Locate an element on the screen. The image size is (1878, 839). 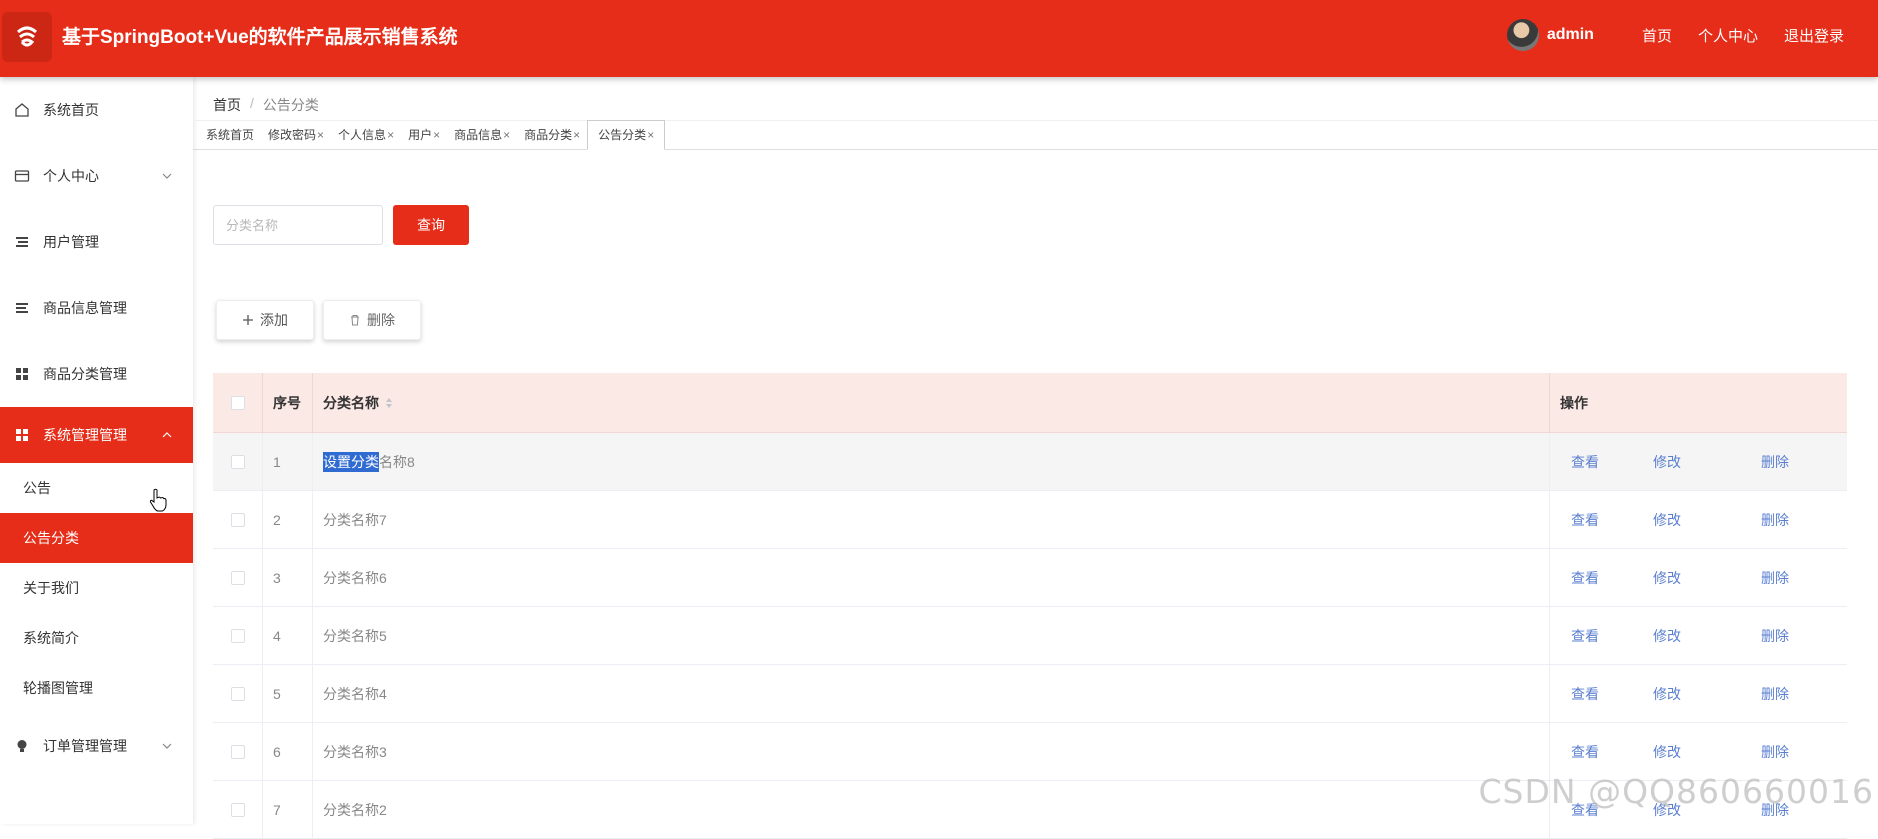
sidebar-item-products: 商品信息管理 is located at coordinates (96, 308).